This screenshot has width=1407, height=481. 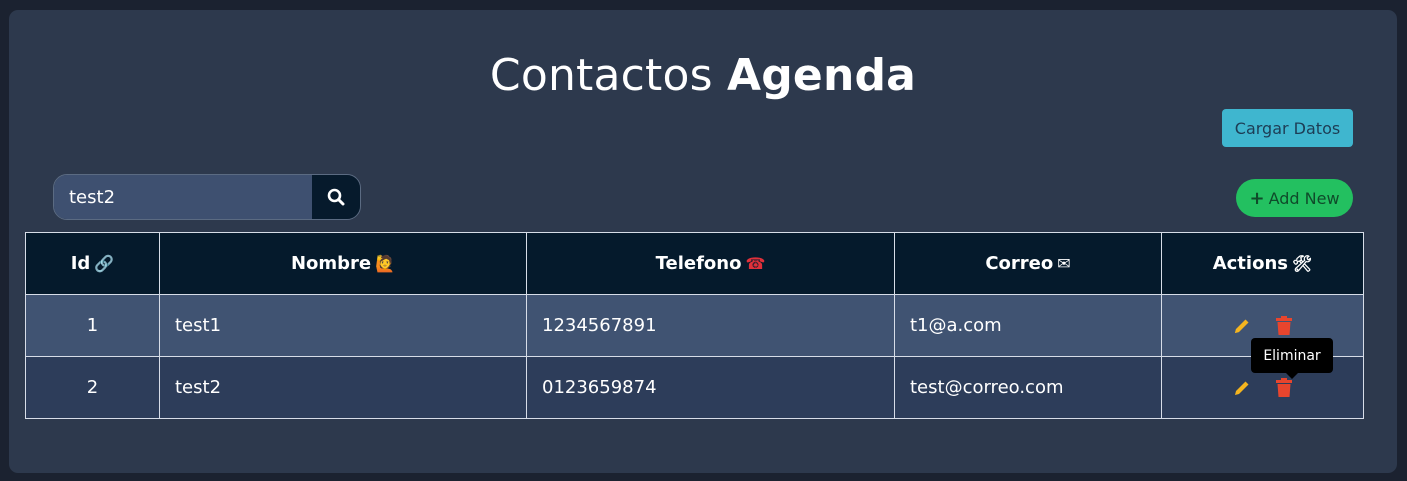 What do you see at coordinates (710, 325) in the screenshot?
I see `cell-telefono: 1234567891` at bounding box center [710, 325].